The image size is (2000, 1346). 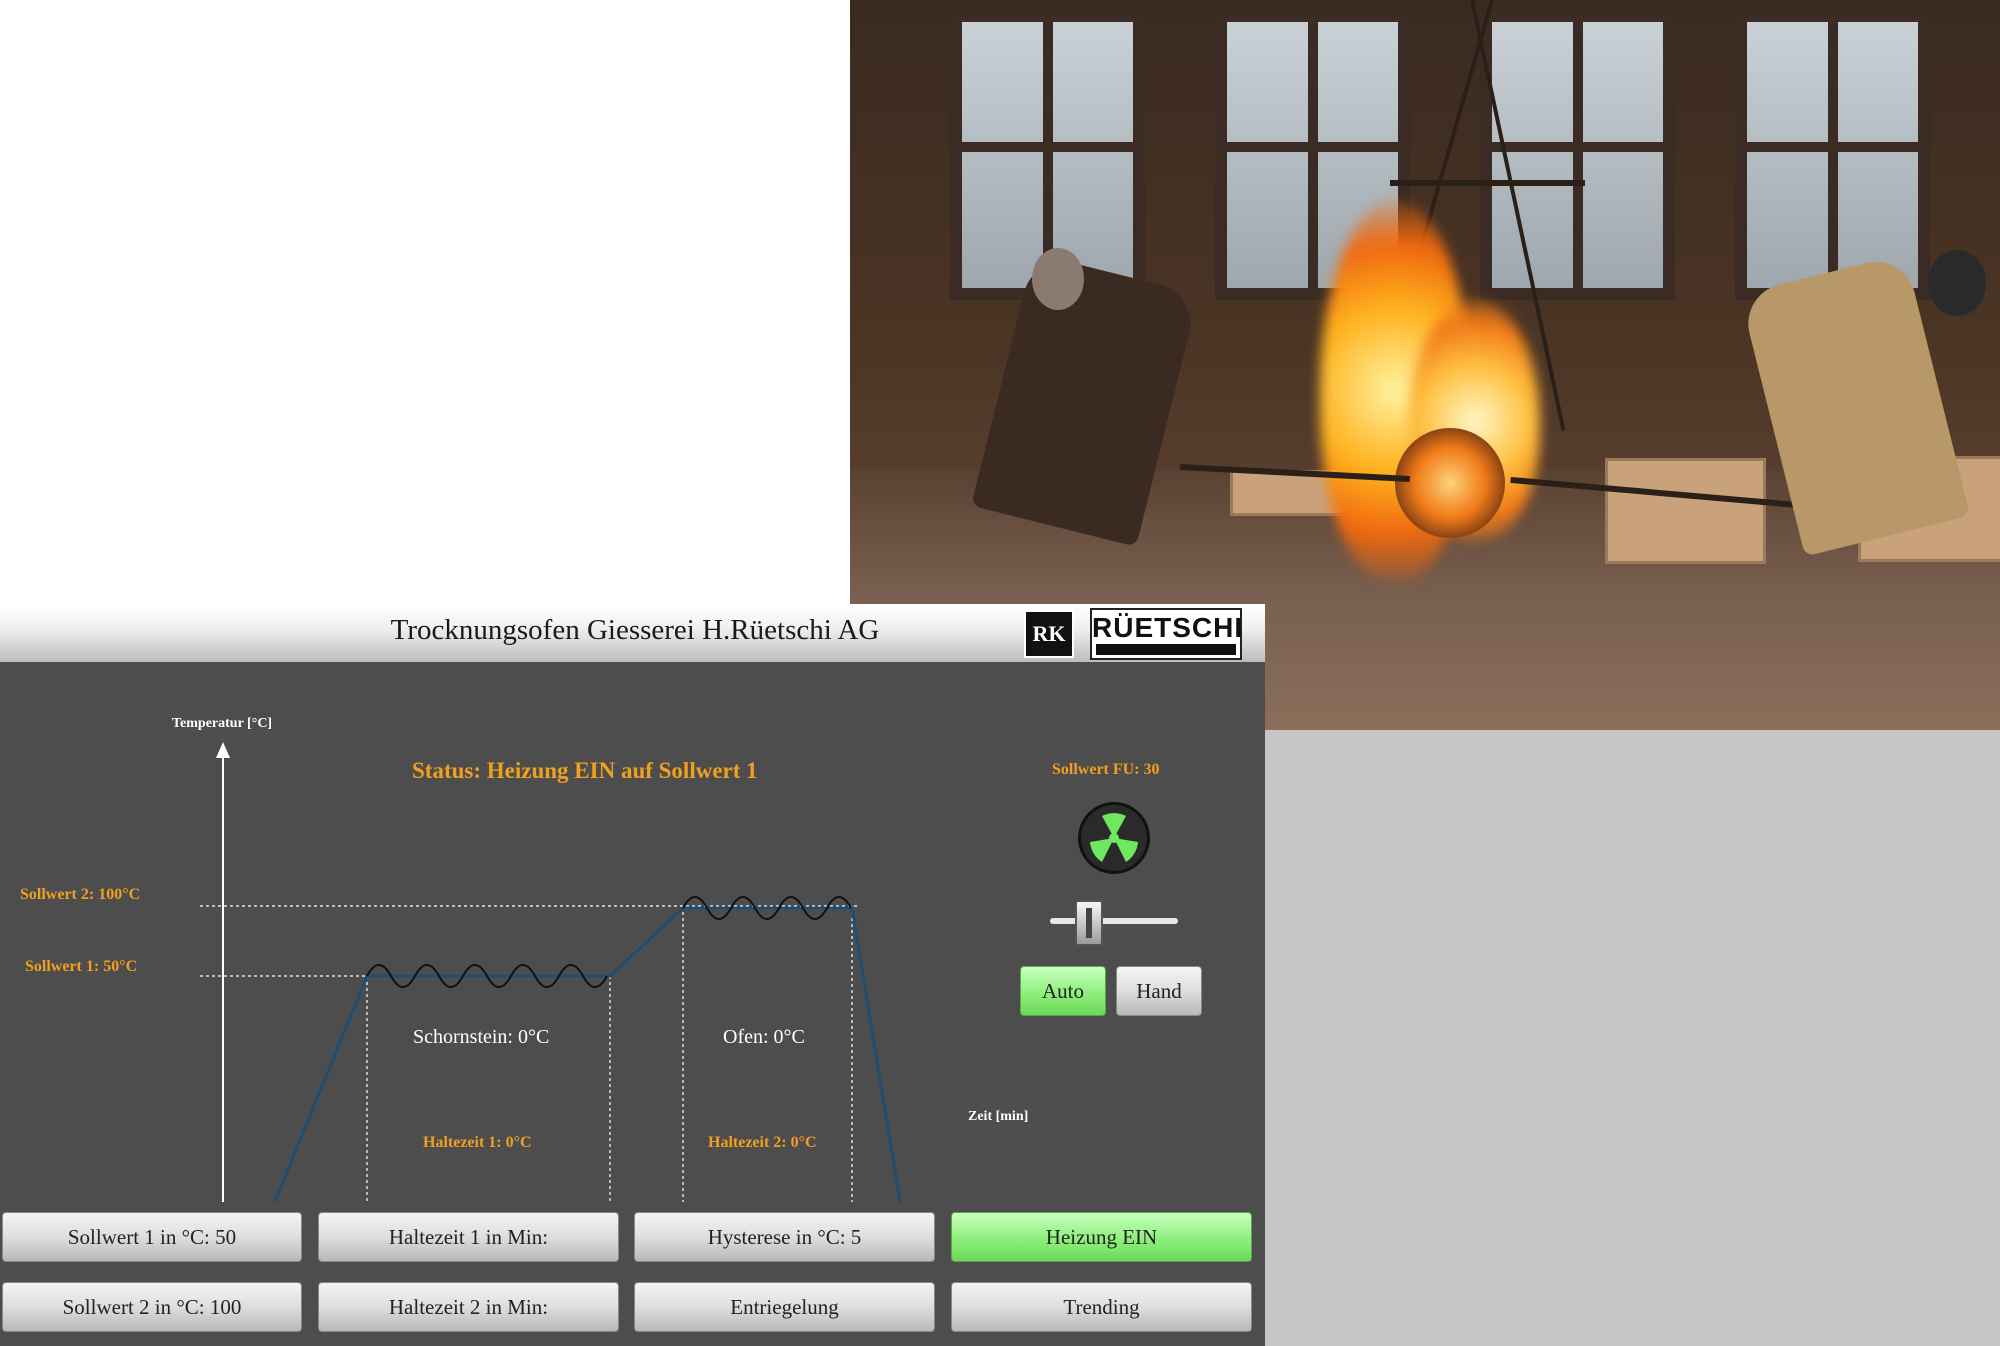 I want to click on fu-slider-handle, so click(x=1089, y=923).